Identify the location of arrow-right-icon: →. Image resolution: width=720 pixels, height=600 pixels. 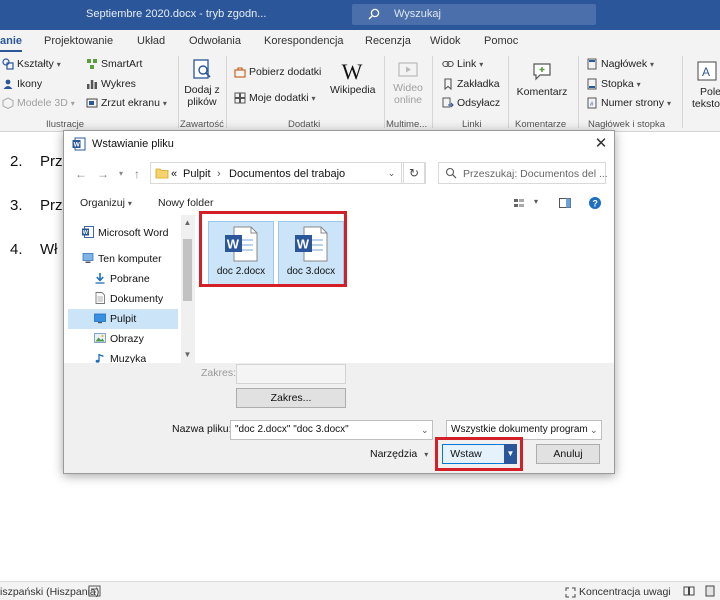
(103, 174).